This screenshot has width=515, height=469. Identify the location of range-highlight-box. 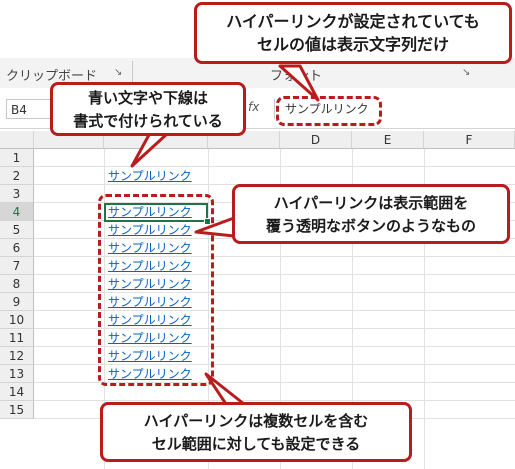
(156, 290).